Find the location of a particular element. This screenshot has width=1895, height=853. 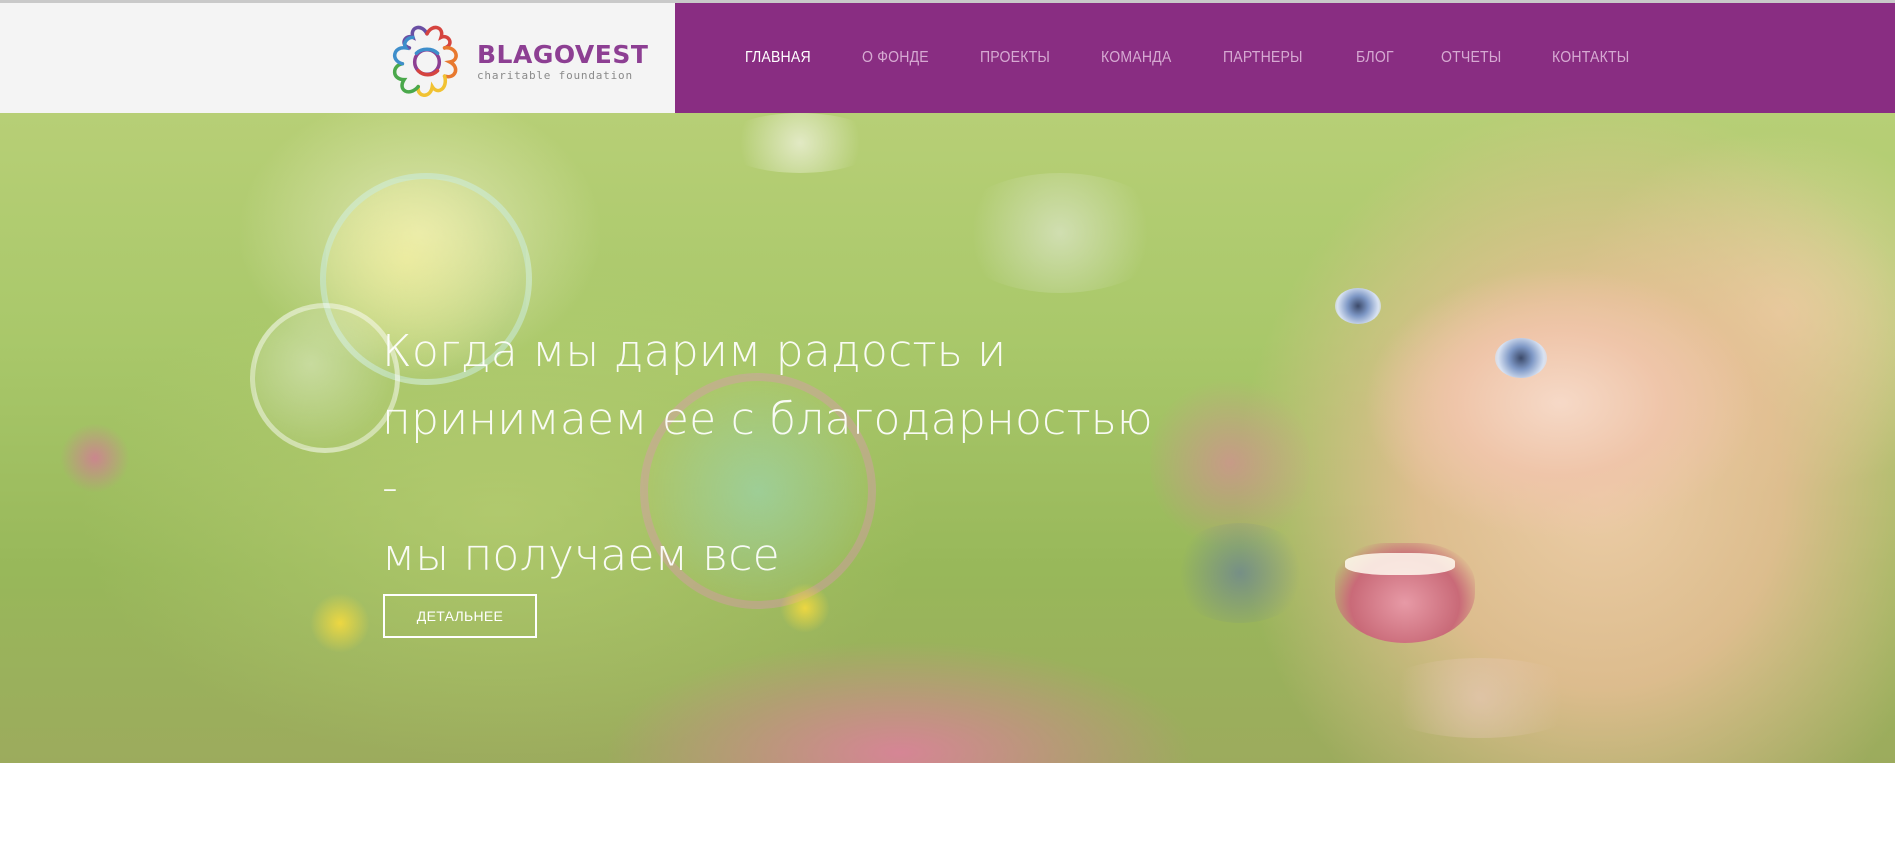

brand-area: BLAGOVEST charitable foundation is located at coordinates (337, 58).